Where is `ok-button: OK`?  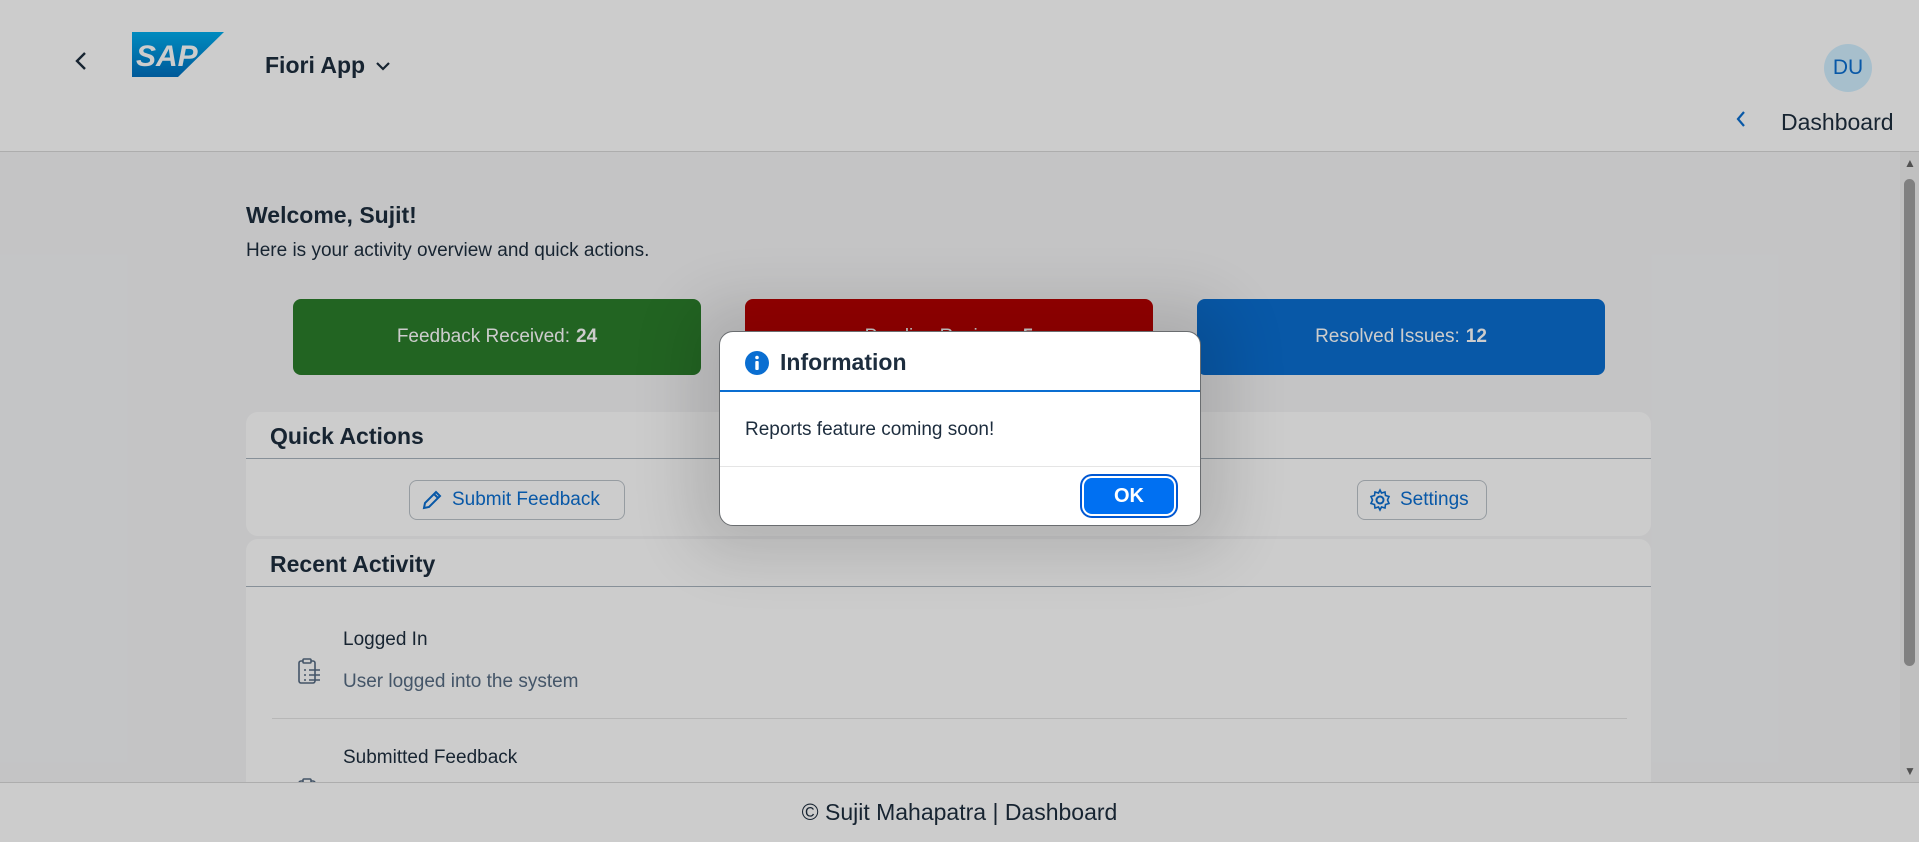 ok-button: OK is located at coordinates (1129, 496).